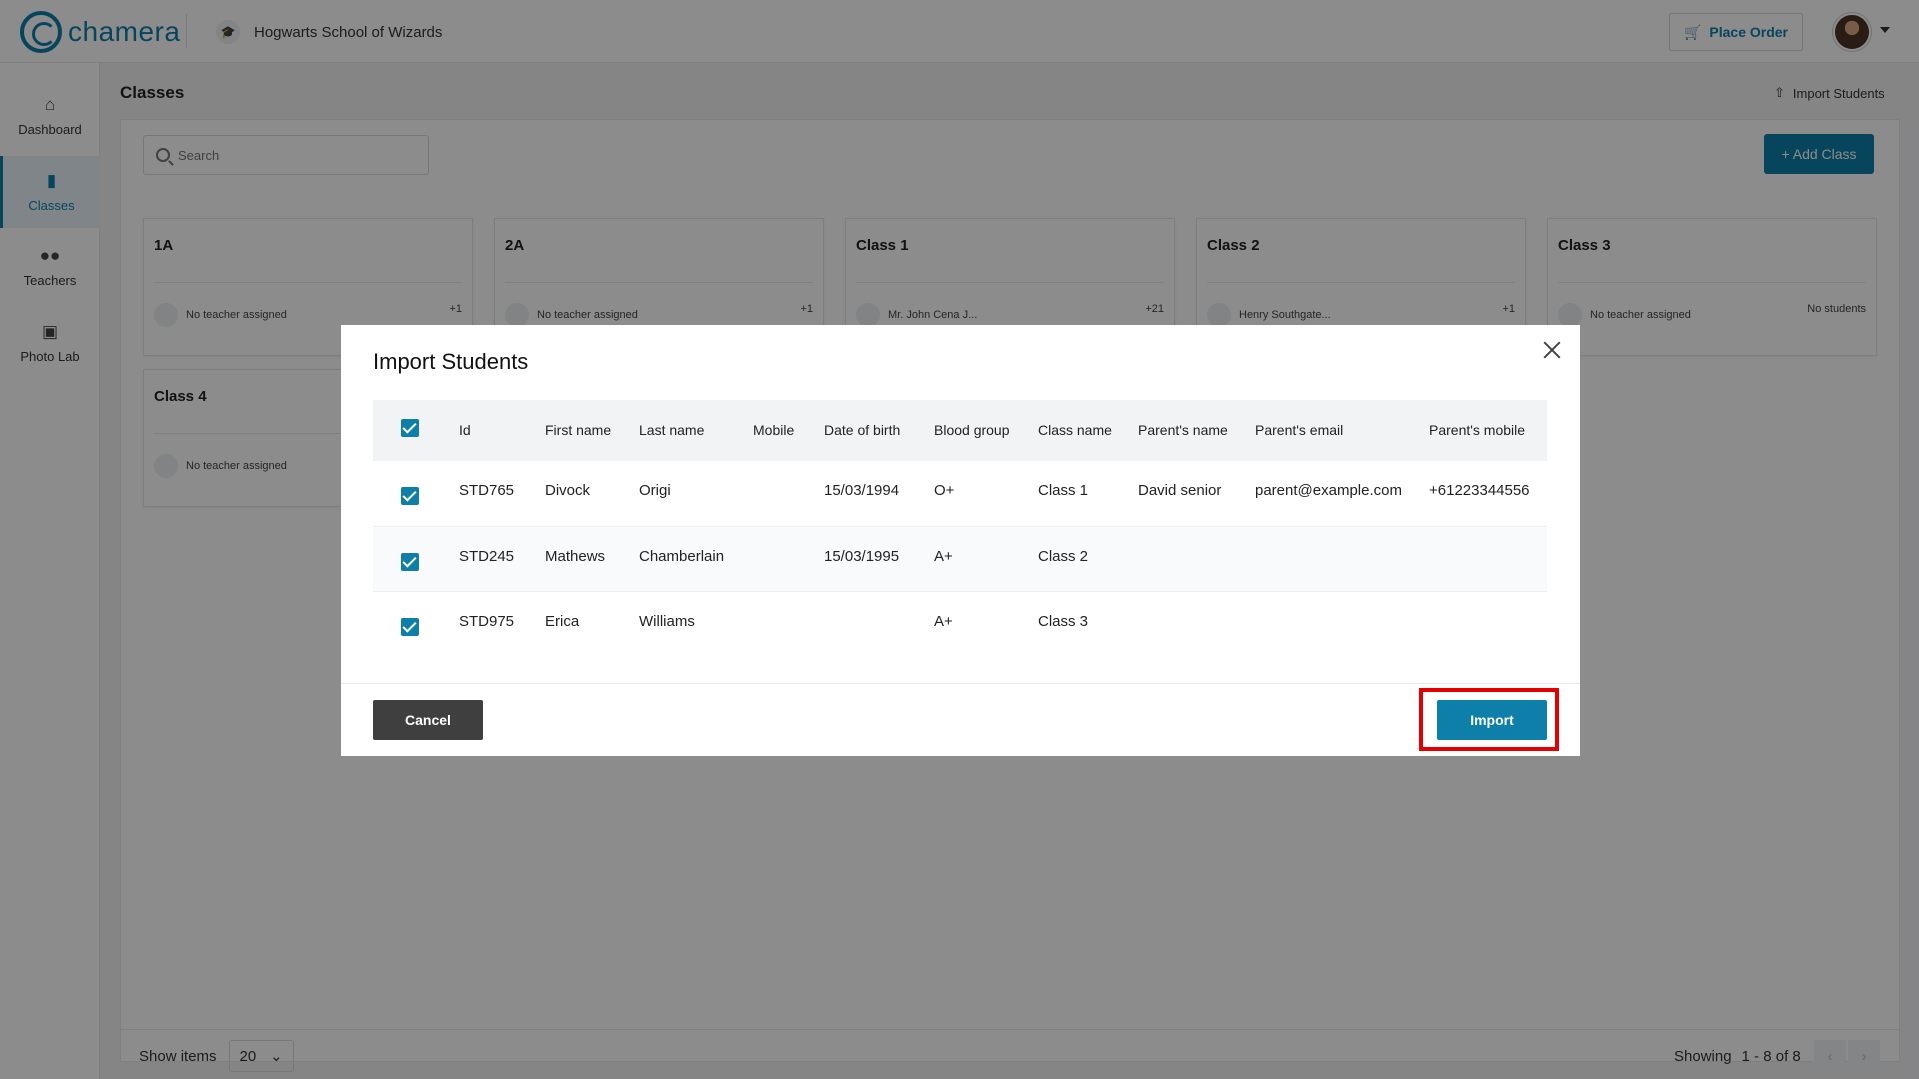  What do you see at coordinates (1063, 490) in the screenshot?
I see `cell-class-name: Class 1` at bounding box center [1063, 490].